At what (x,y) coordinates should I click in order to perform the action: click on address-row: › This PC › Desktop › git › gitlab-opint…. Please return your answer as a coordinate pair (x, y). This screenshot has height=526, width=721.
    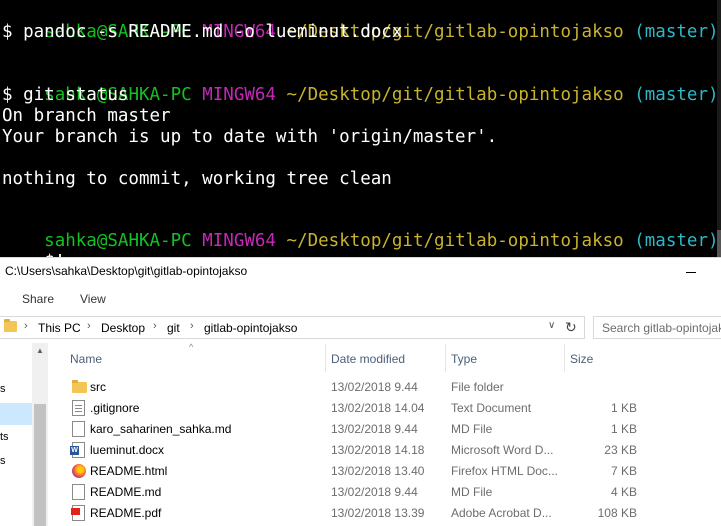
    Looking at the image, I should click on (360, 328).